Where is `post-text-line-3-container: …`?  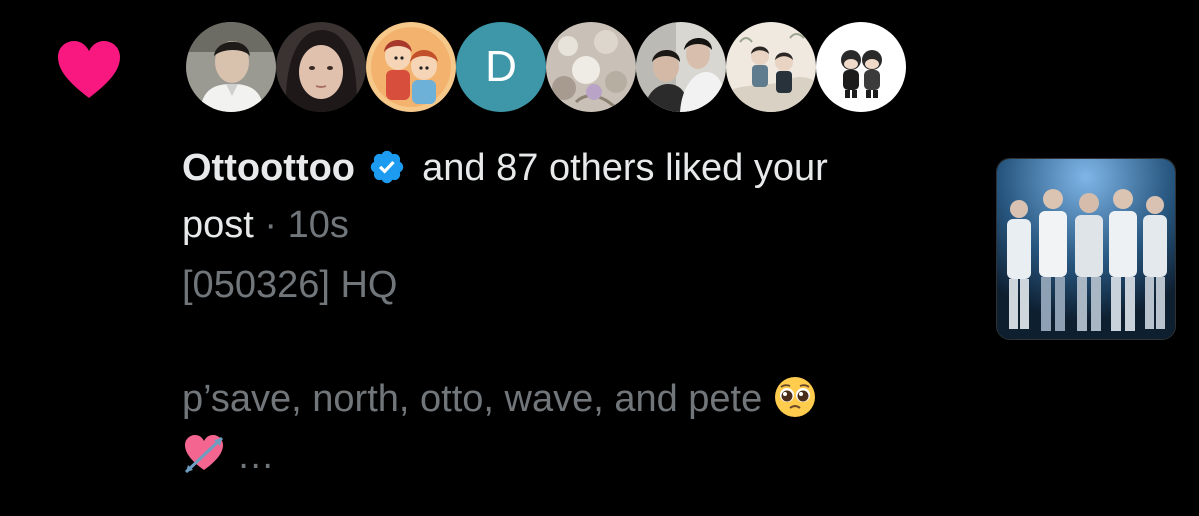
post-text-line-3-container: … is located at coordinates (577, 456).